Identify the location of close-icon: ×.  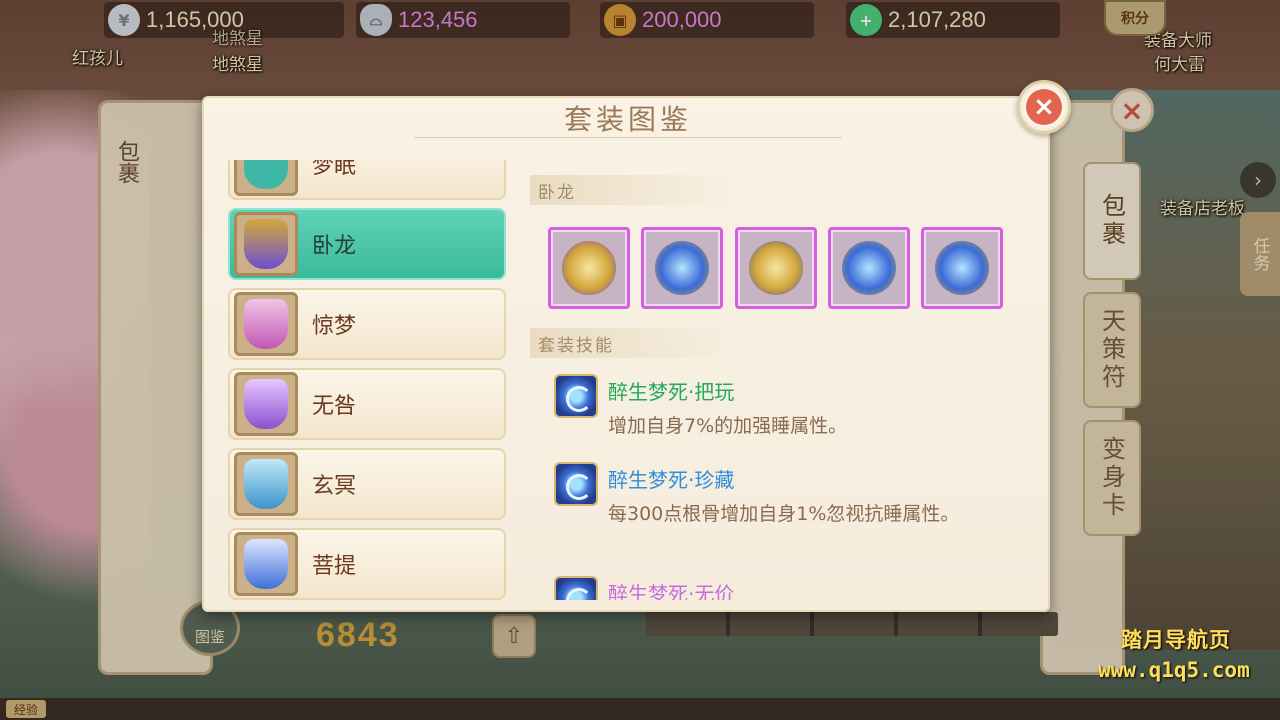
(1044, 107).